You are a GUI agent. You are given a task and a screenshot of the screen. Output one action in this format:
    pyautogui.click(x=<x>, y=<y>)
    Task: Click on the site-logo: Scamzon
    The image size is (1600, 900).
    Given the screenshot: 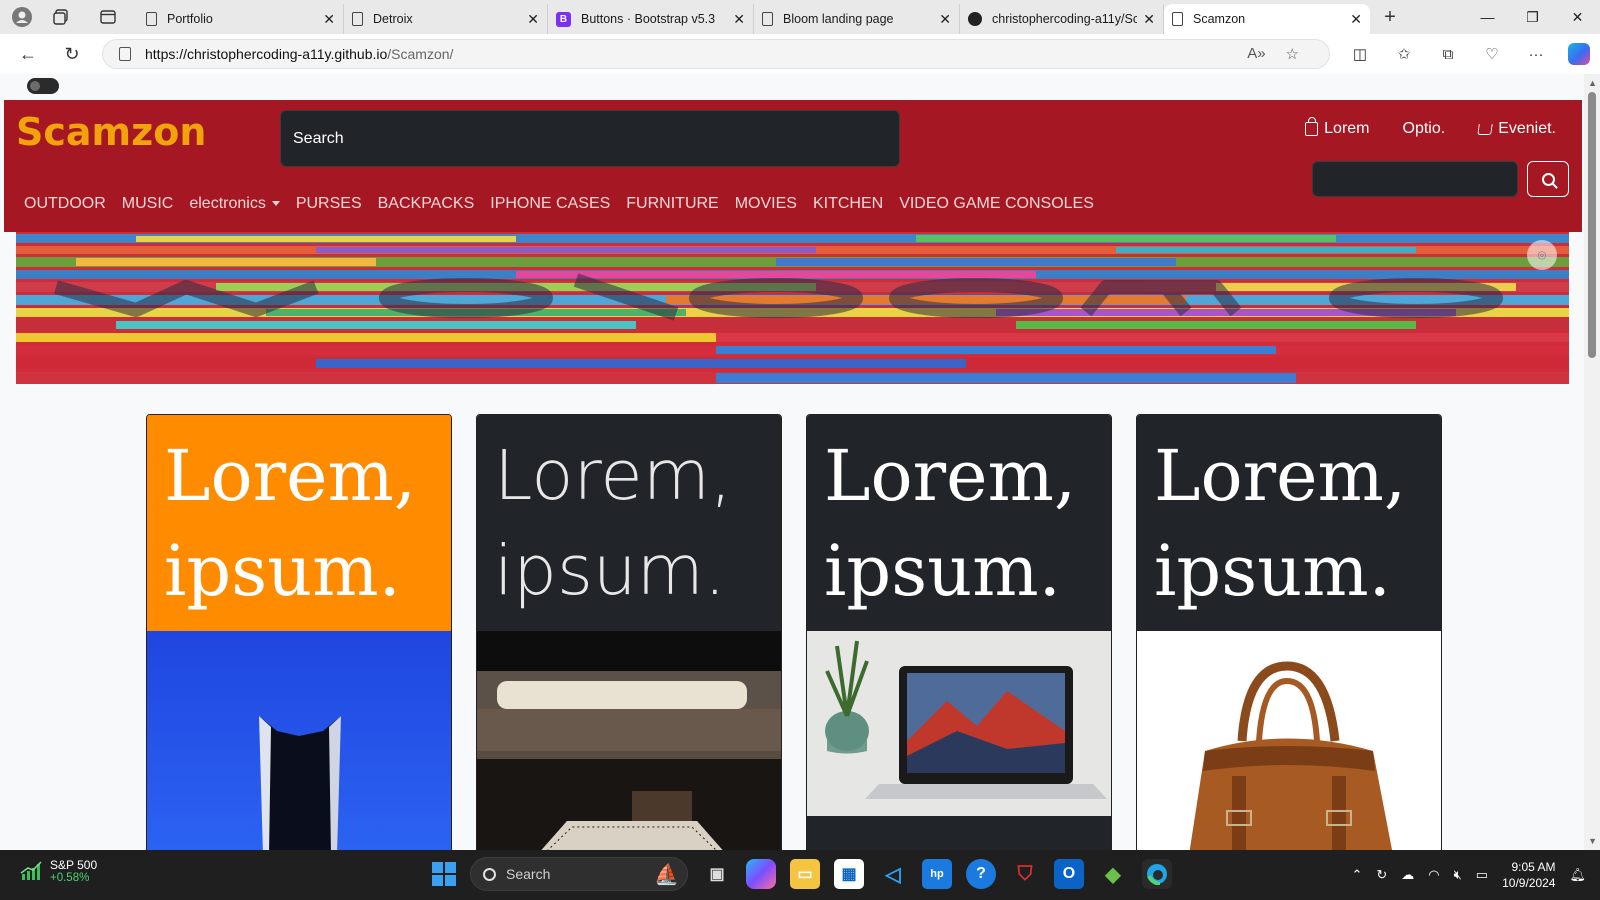 What is the action you would take?
    pyautogui.click(x=111, y=132)
    